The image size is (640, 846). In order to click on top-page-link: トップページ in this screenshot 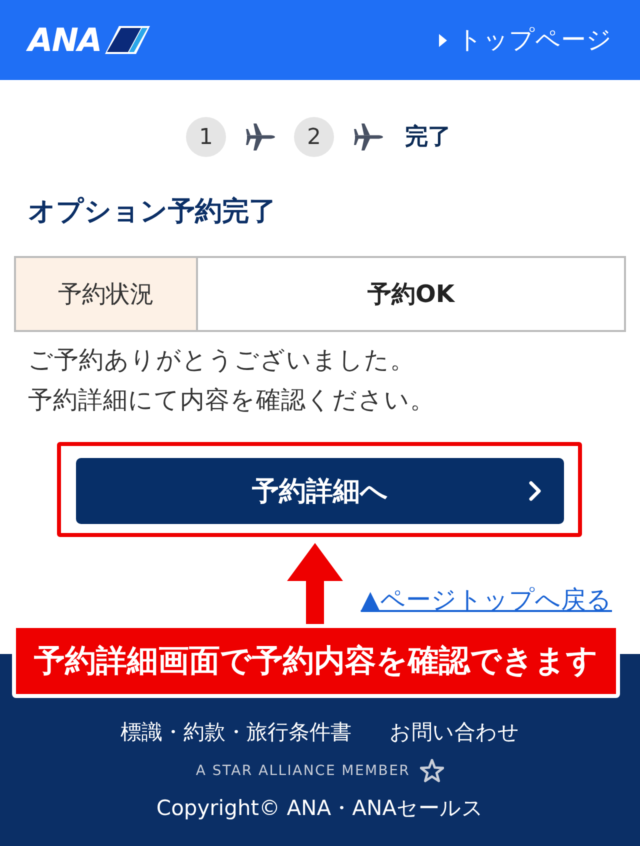, I will do `click(525, 40)`.